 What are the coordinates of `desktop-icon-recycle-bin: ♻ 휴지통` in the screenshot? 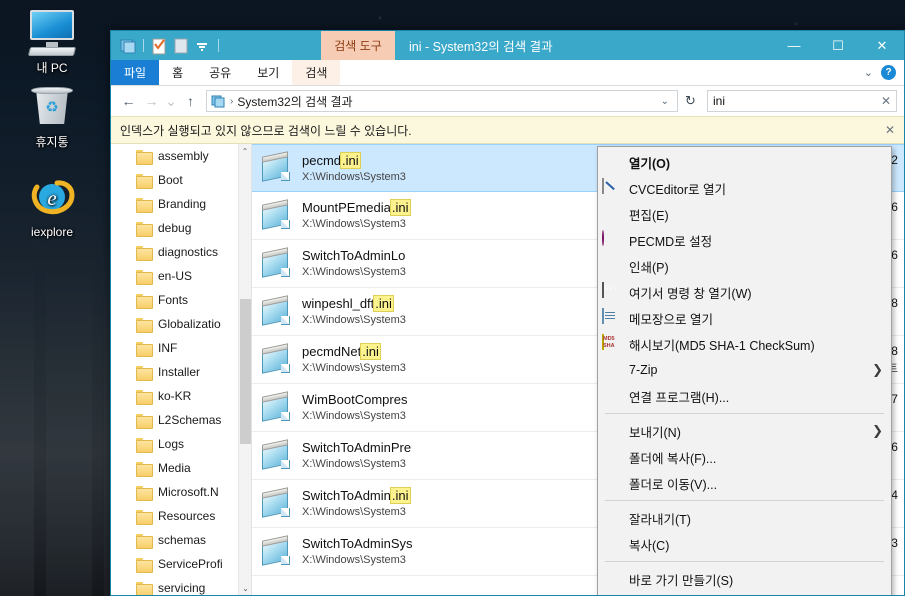 It's located at (52, 115).